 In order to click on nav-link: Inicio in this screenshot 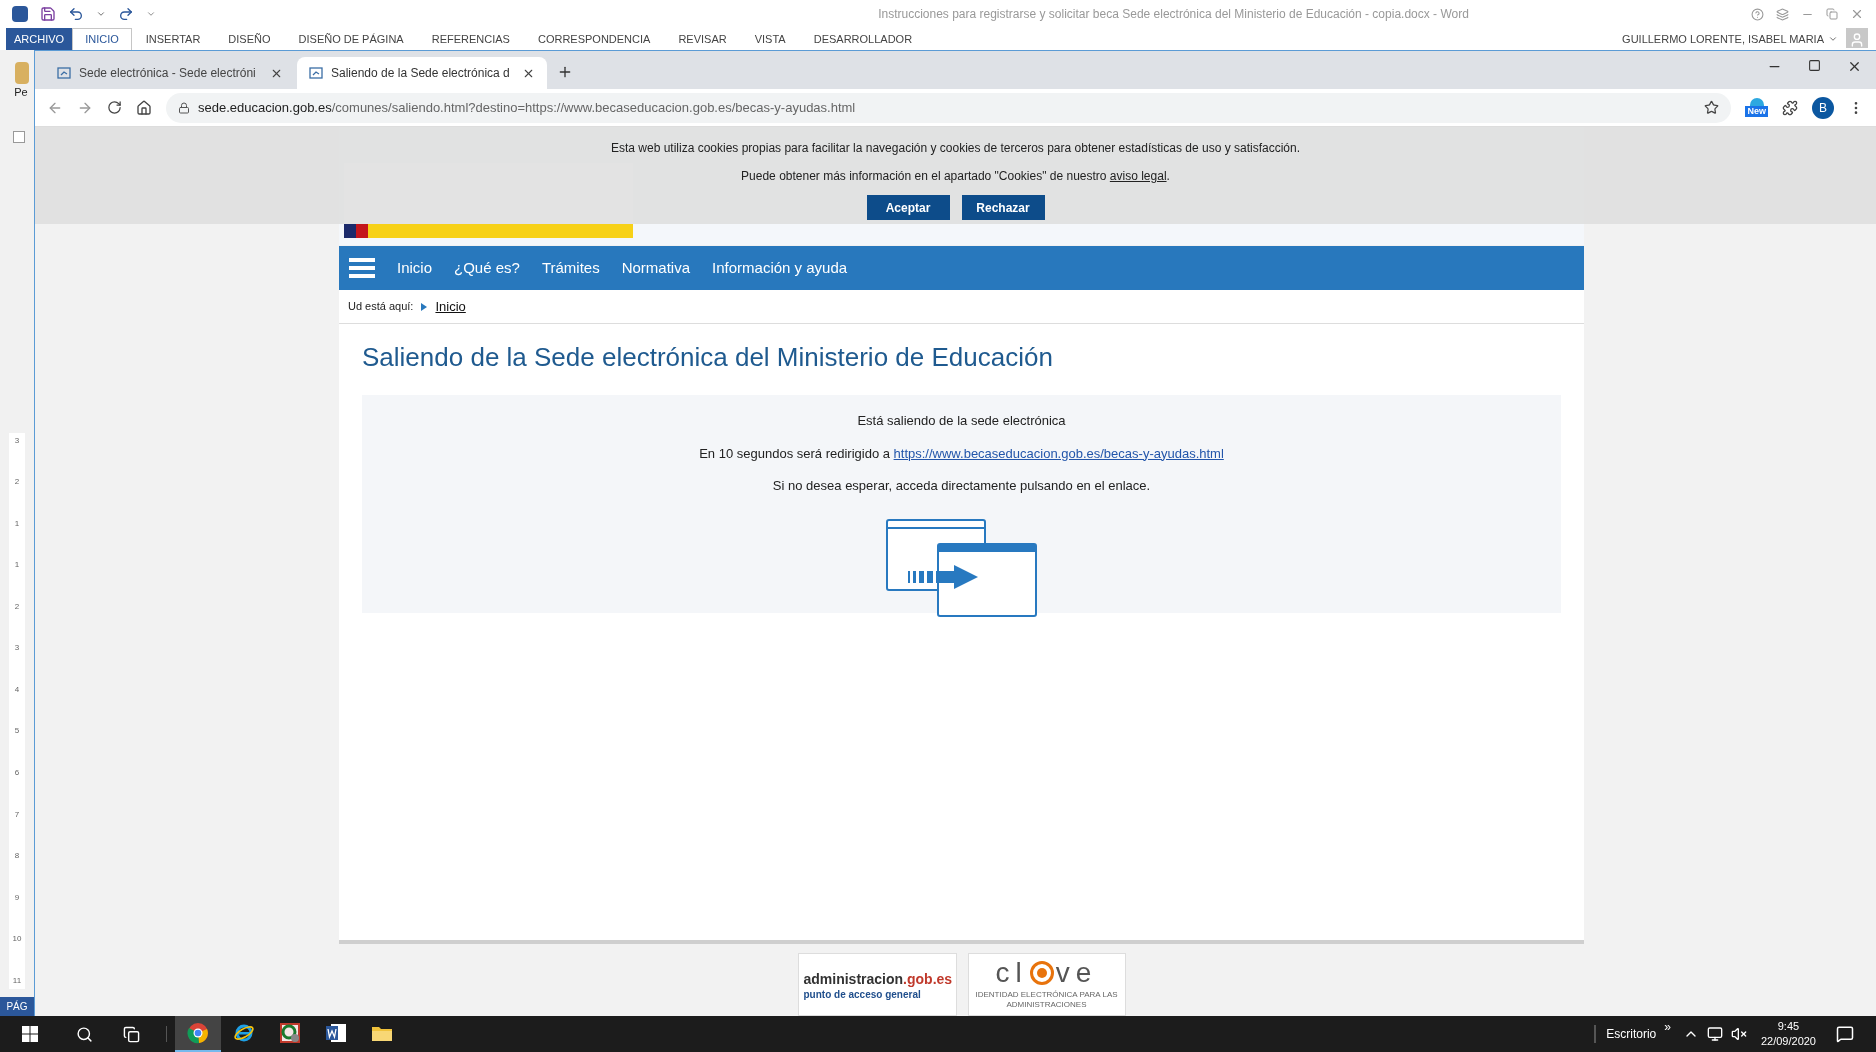, I will do `click(415, 268)`.